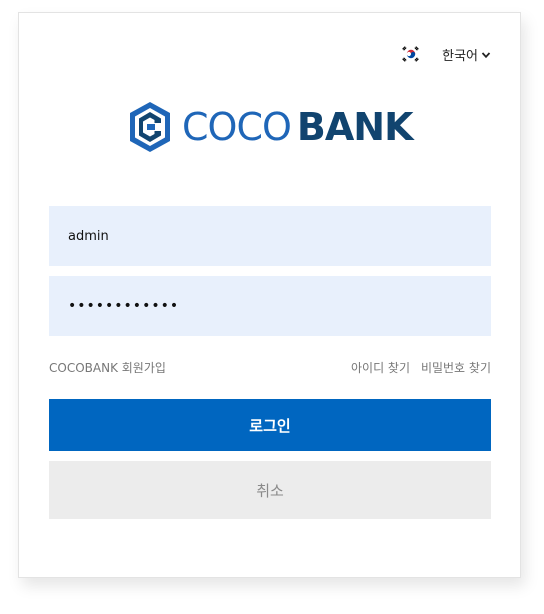 The image size is (544, 614). I want to click on username-input, so click(270, 236).